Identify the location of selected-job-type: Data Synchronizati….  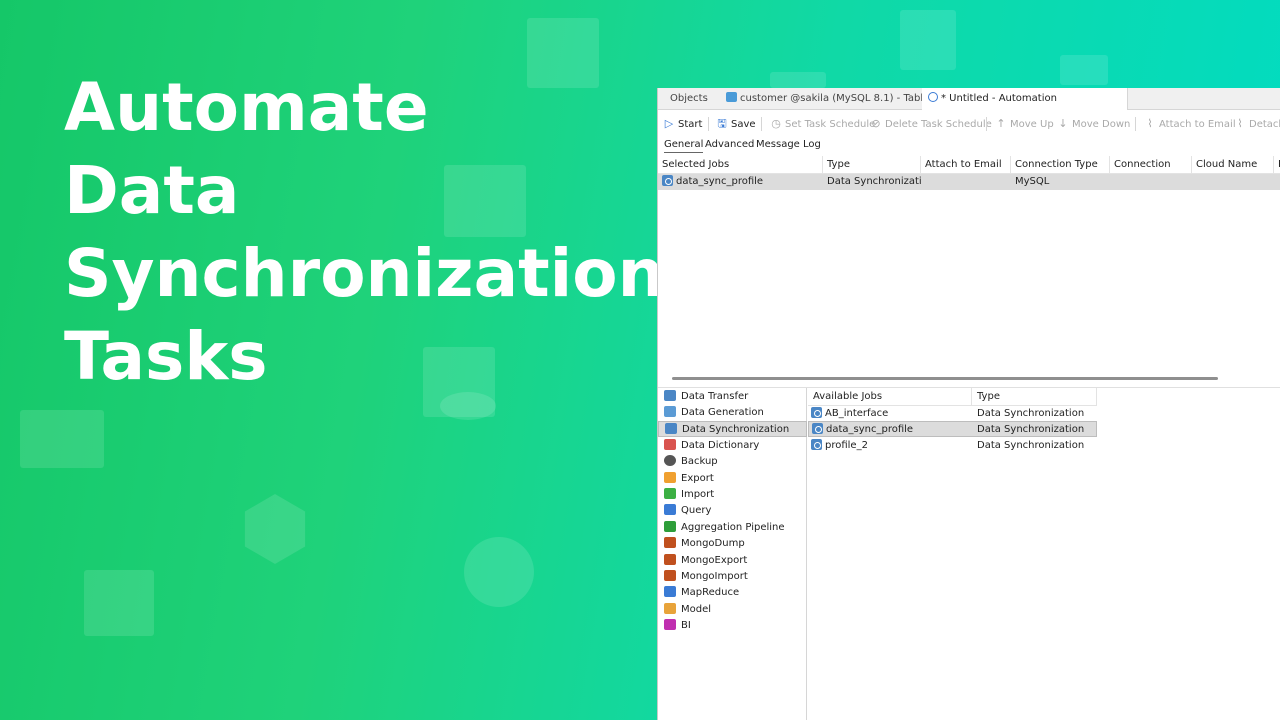
(874, 181).